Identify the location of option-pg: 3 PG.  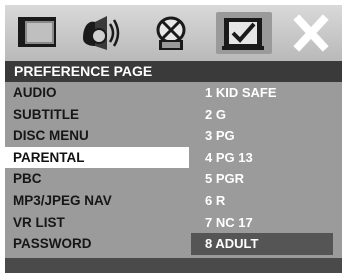
(265, 136).